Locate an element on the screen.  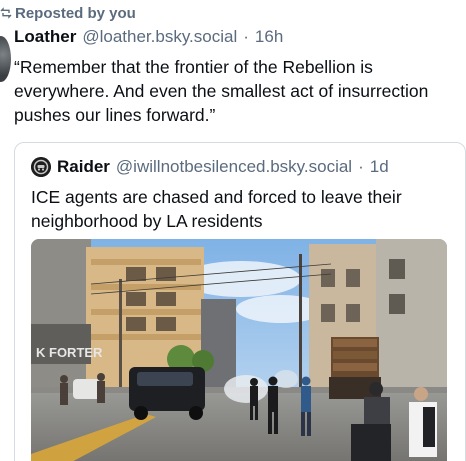
repost-label: Reposted by you is located at coordinates (75, 13).